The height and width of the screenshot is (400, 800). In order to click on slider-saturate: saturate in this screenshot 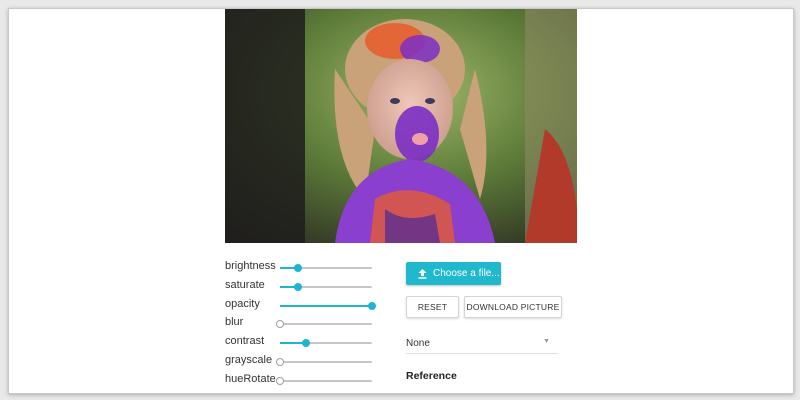, I will do `click(305, 287)`.